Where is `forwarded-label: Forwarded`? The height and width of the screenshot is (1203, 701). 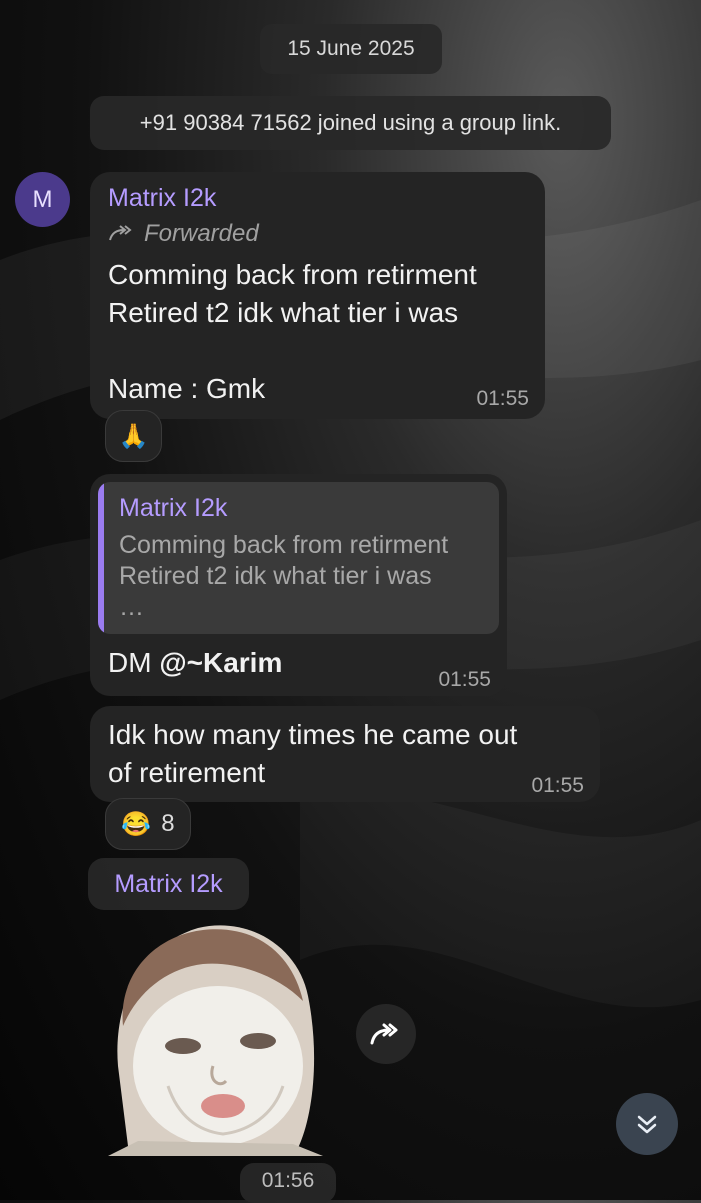
forwarded-label: Forwarded is located at coordinates (183, 234).